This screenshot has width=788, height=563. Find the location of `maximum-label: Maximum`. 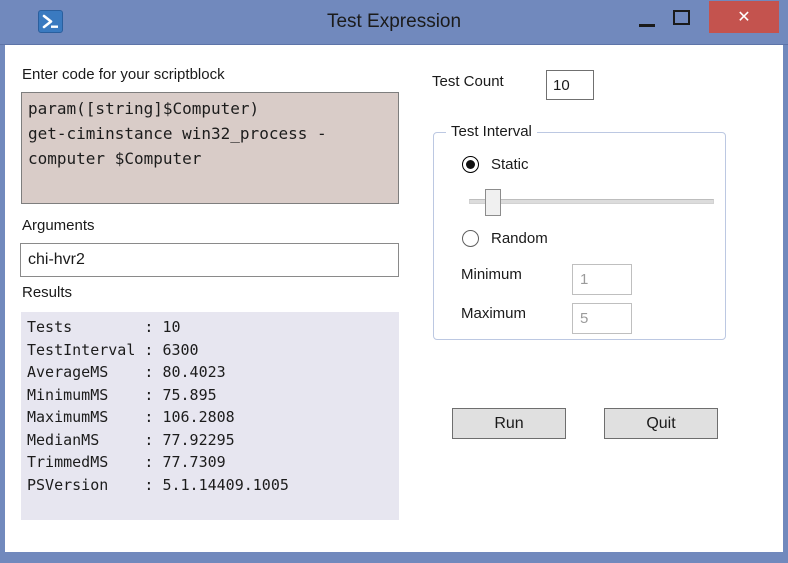

maximum-label: Maximum is located at coordinates (494, 313).